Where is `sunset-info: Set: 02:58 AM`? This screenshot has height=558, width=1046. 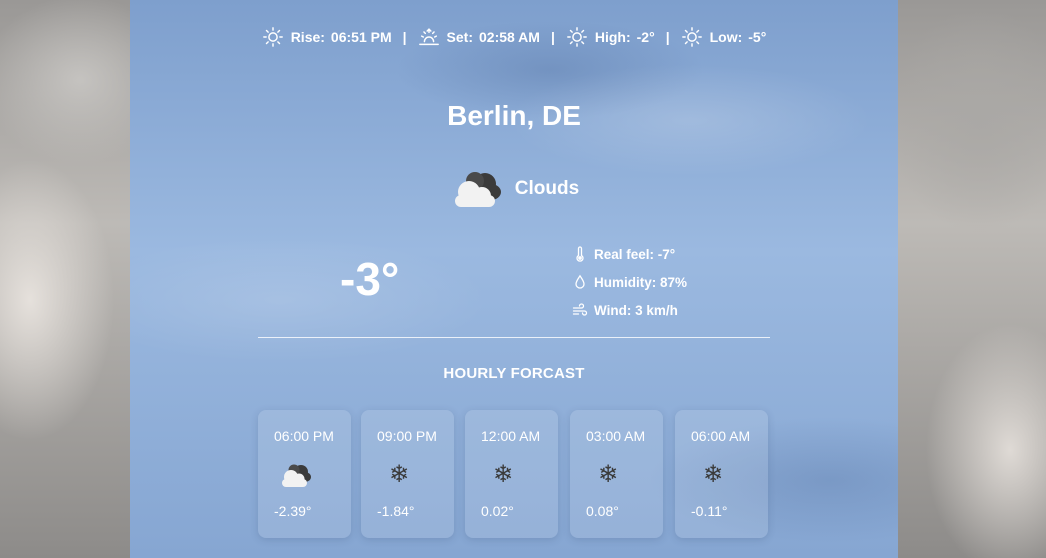
sunset-info: Set: 02:58 AM is located at coordinates (479, 37).